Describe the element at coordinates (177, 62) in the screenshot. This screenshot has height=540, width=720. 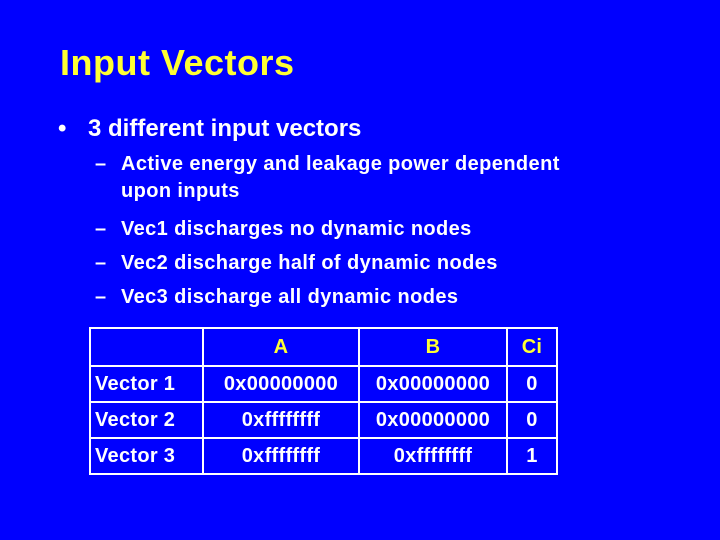
I see `slide-title: Input Vectors` at that location.